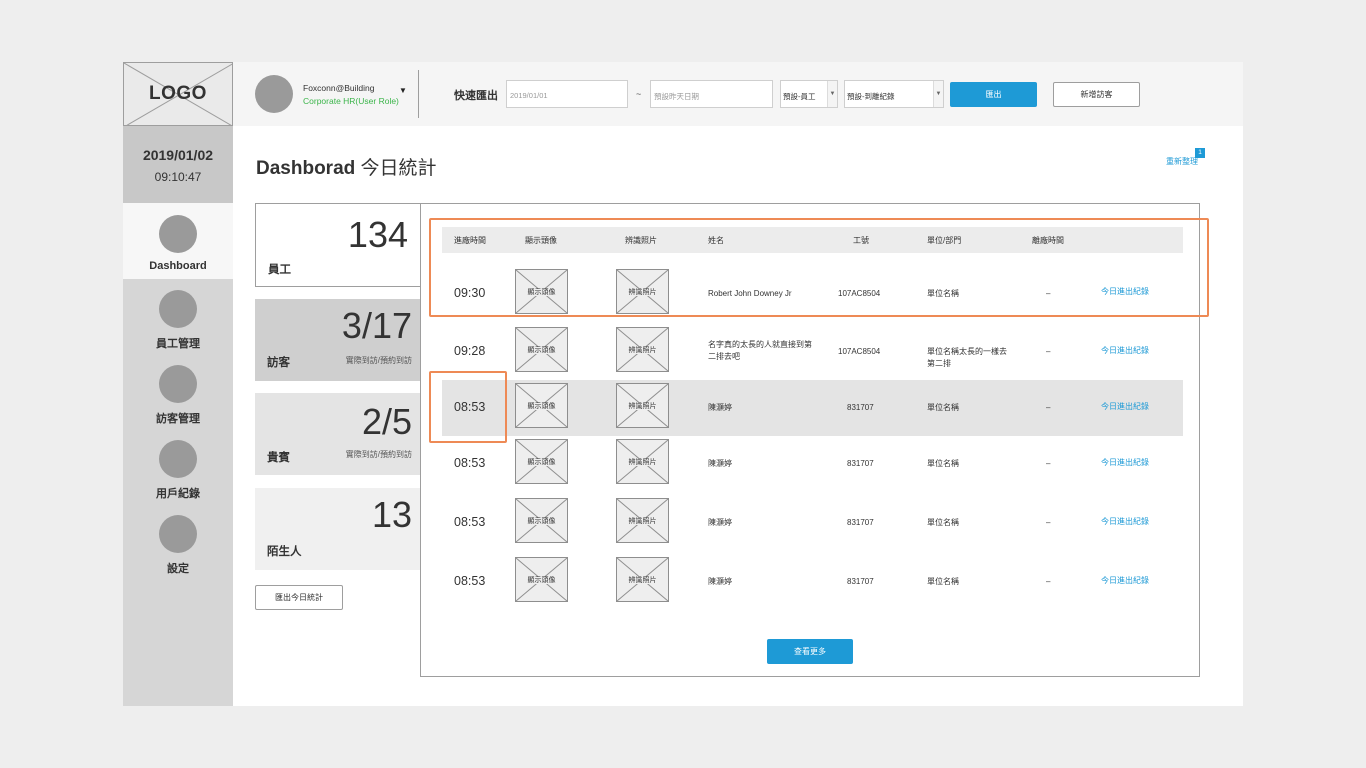  Describe the element at coordinates (1182, 161) in the screenshot. I see `refresh-link: 重新整理` at that location.